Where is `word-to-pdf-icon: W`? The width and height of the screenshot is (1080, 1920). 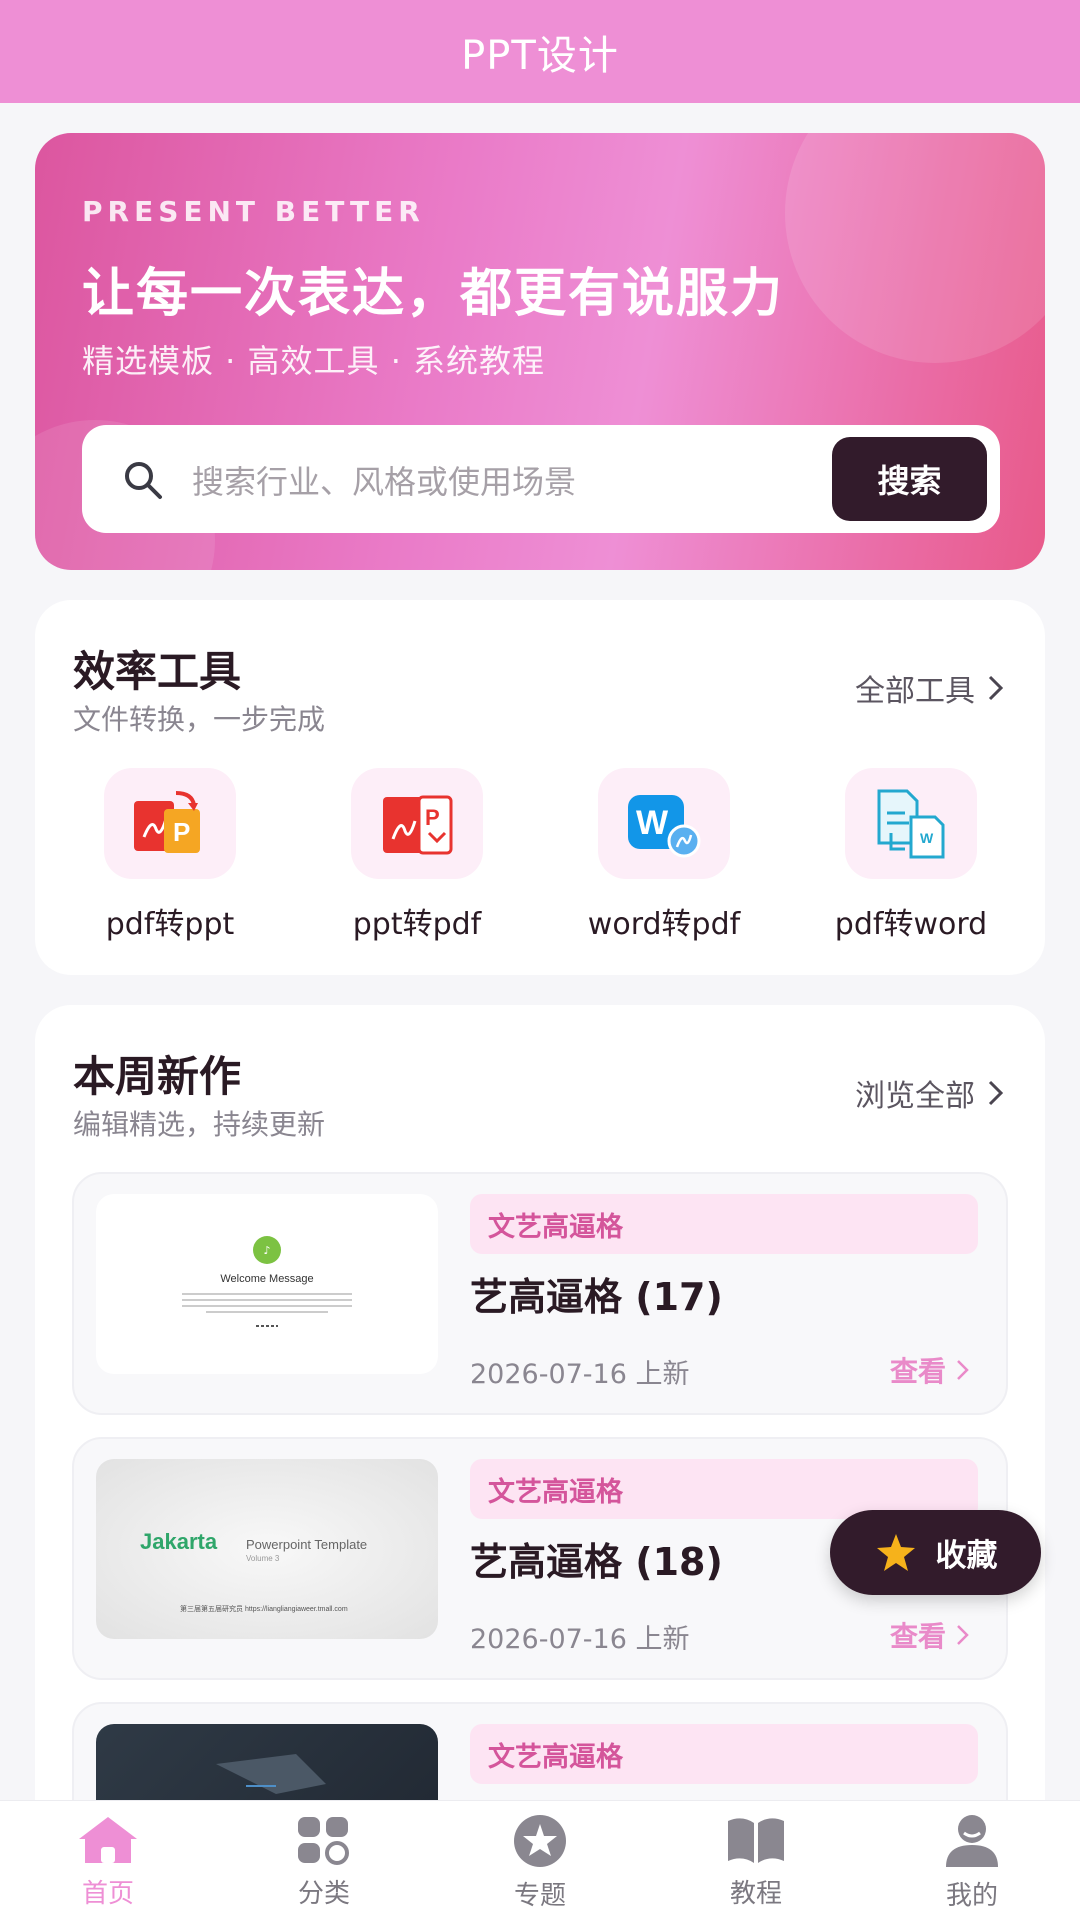 word-to-pdf-icon: W is located at coordinates (664, 823).